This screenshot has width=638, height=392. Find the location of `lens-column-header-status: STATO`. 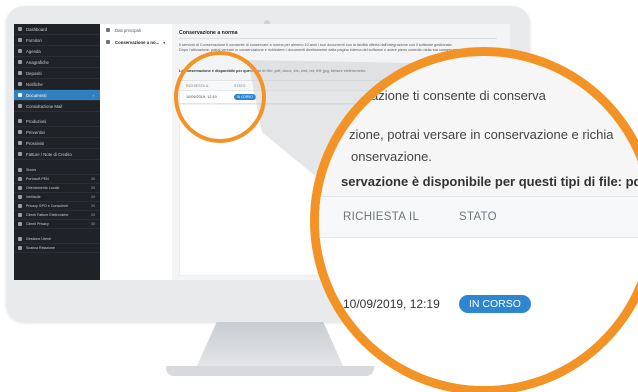

lens-column-header-status: STATO is located at coordinates (478, 217).